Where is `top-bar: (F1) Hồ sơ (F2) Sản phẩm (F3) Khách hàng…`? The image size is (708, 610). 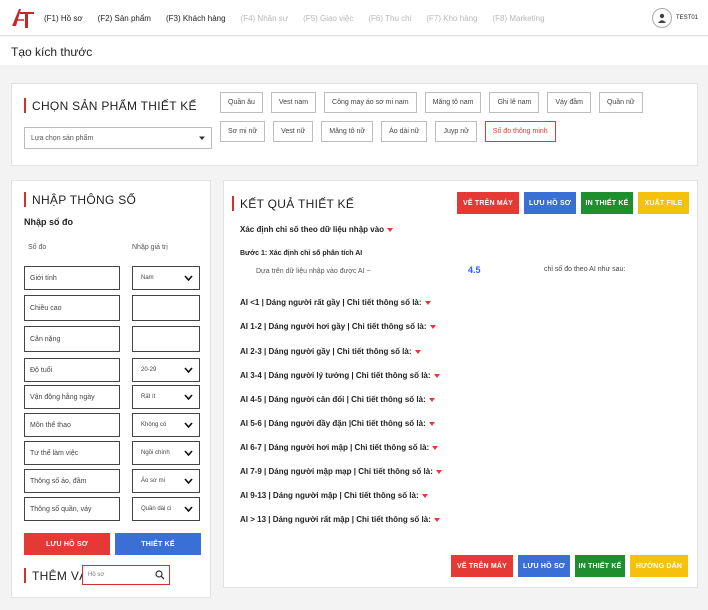 top-bar: (F1) Hồ sơ (F2) Sản phẩm (F3) Khách hàng… is located at coordinates (354, 18).